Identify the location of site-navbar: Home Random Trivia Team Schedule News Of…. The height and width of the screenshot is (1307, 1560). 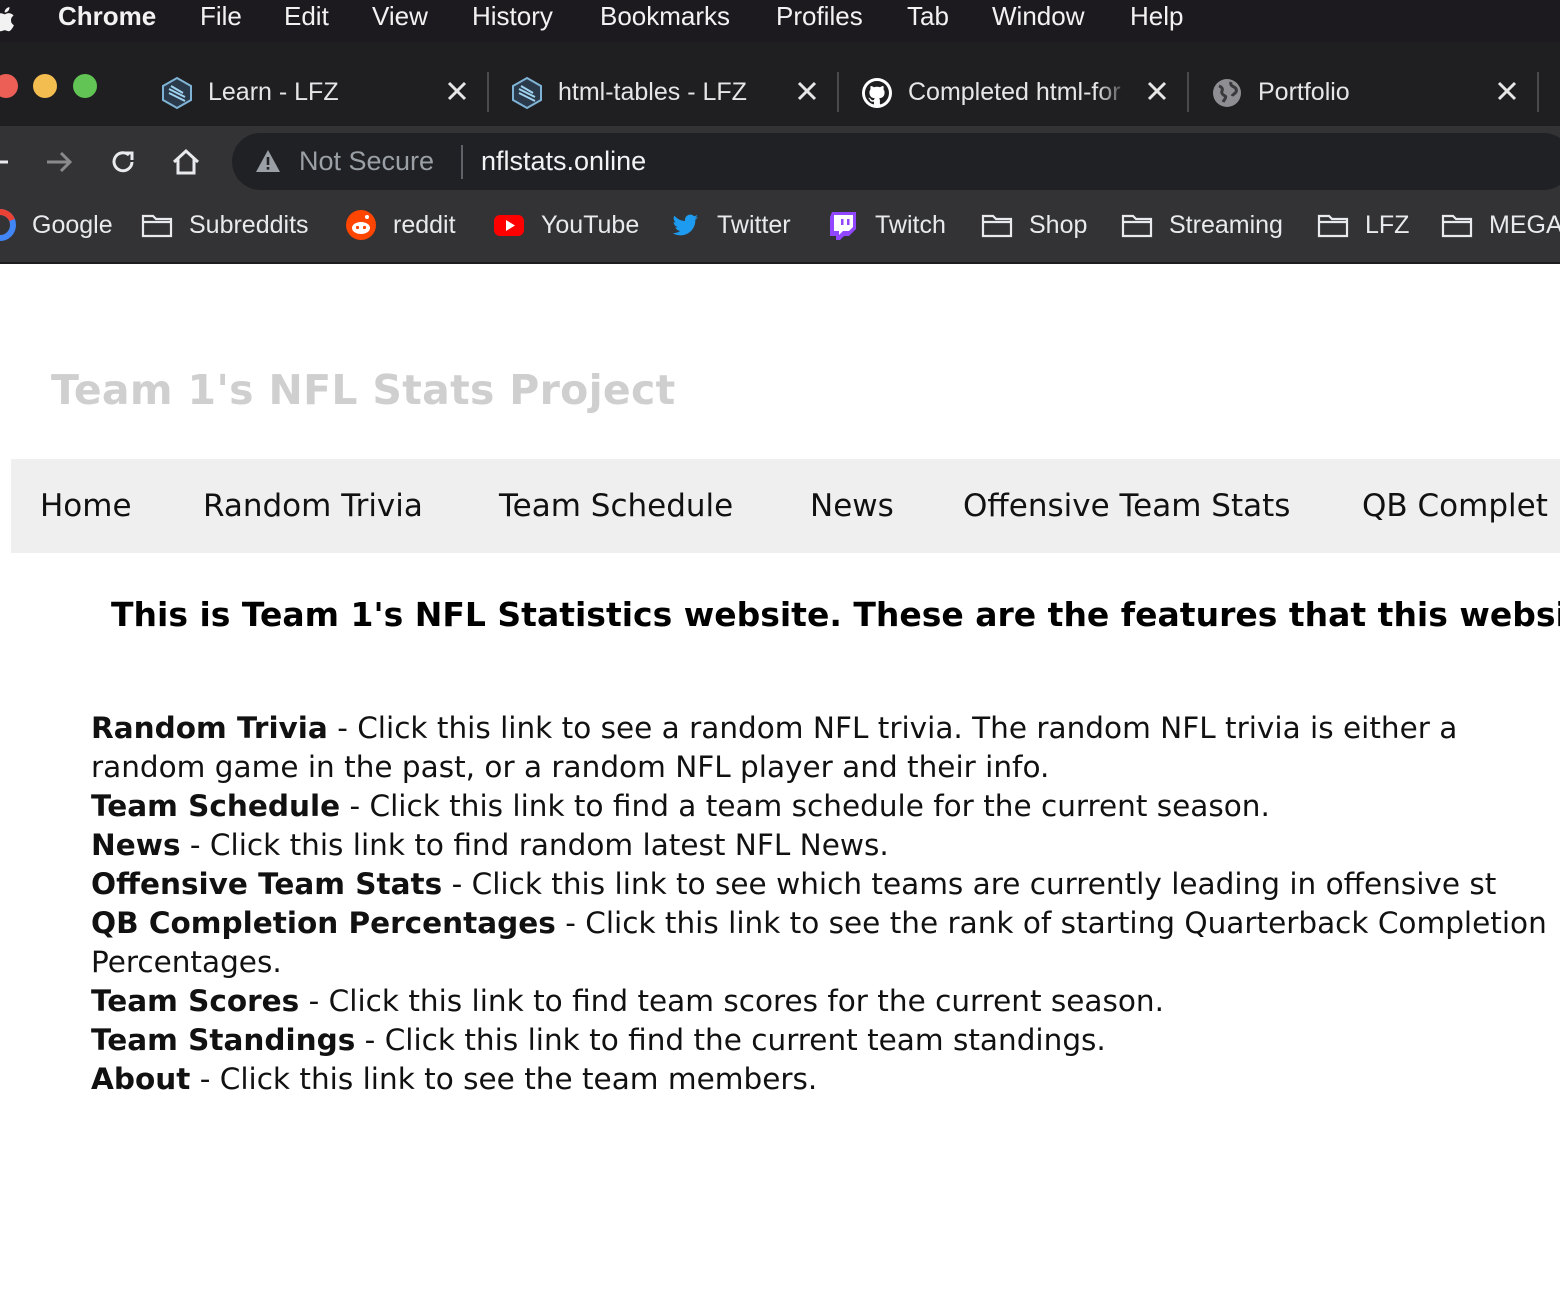
(785, 506).